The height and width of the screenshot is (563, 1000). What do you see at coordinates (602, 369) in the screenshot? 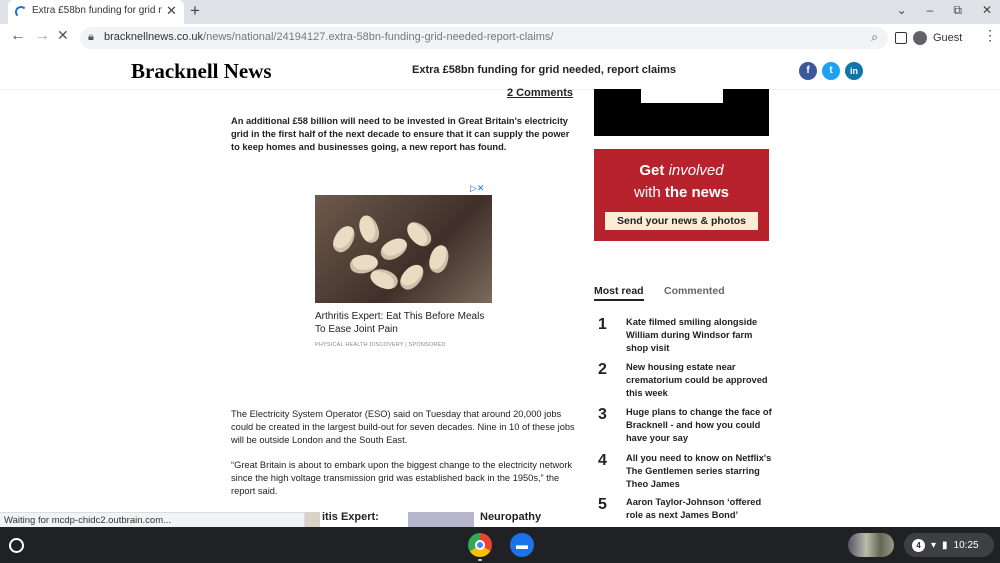
I see `most-read-number: 2` at bounding box center [602, 369].